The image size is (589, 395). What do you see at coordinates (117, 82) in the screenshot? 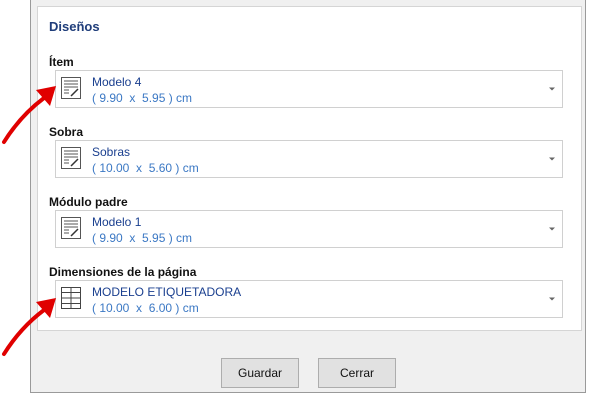
I see `item-name: Modelo 4` at bounding box center [117, 82].